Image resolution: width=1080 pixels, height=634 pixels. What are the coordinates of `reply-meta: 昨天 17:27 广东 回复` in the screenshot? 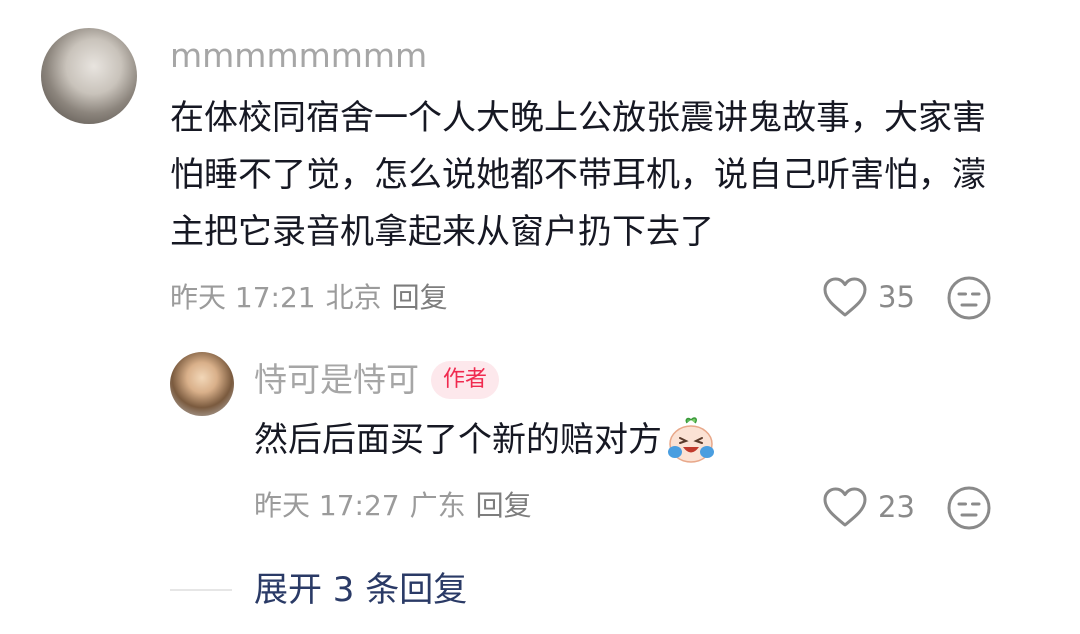 It's located at (398, 506).